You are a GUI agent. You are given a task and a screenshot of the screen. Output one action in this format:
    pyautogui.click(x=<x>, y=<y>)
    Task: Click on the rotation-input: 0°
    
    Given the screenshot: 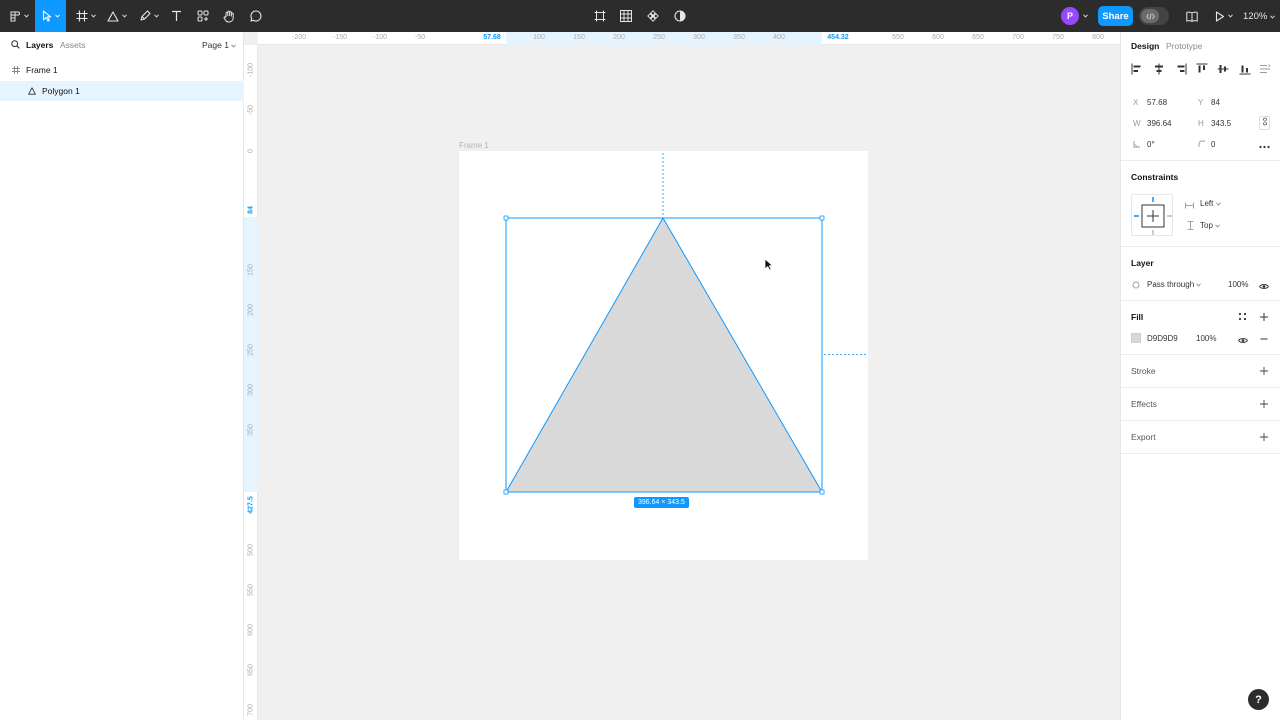 What is the action you would take?
    pyautogui.click(x=1151, y=144)
    